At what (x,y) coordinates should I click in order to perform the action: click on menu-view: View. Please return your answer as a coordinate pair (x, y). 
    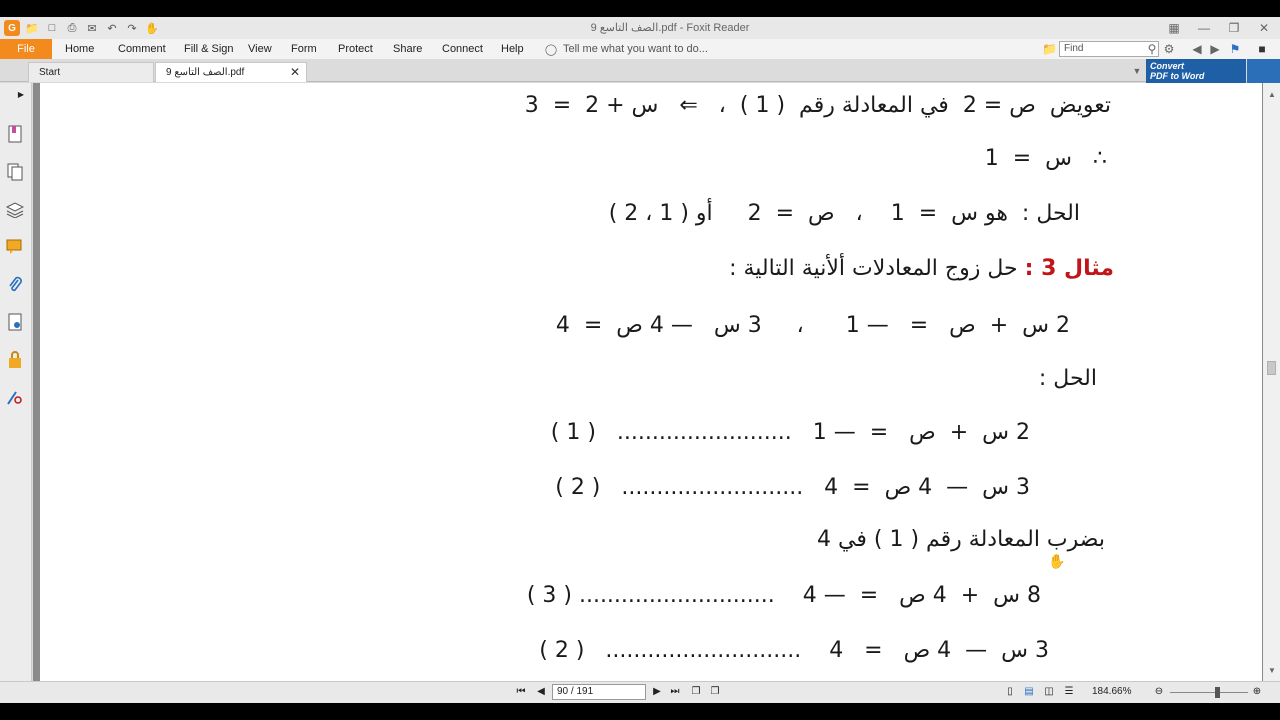
    Looking at the image, I should click on (260, 49).